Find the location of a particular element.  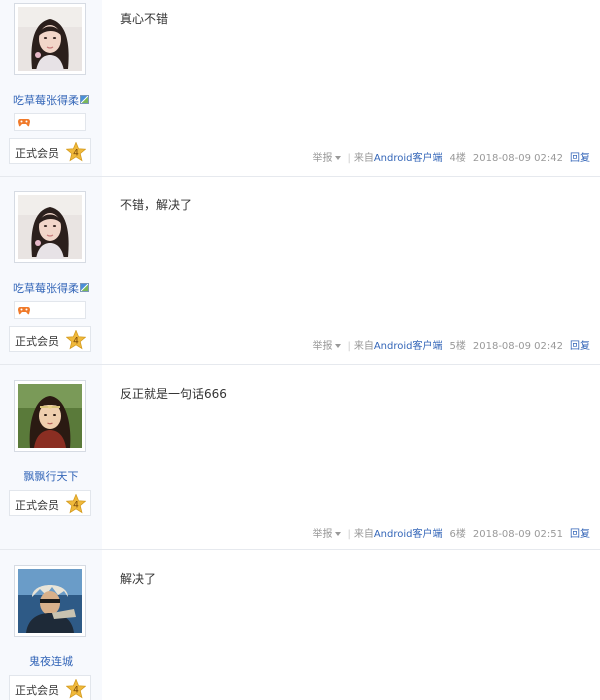

post-footer: 举报 | 来自Android客户端 4楼 2018-08-09 02:42 回复 is located at coordinates (451, 156).